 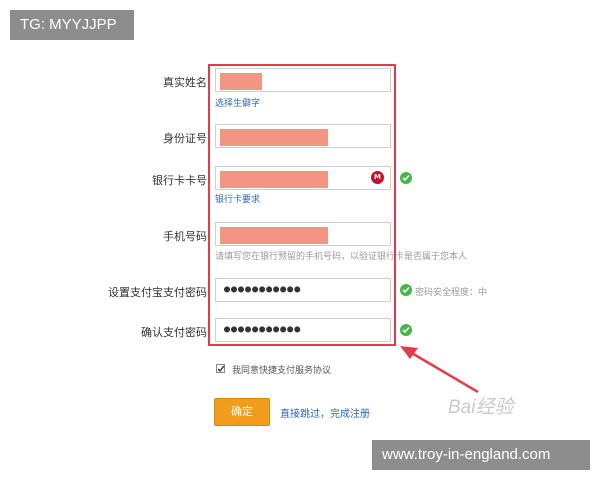 I want to click on agreement-checkbox, so click(x=220, y=368).